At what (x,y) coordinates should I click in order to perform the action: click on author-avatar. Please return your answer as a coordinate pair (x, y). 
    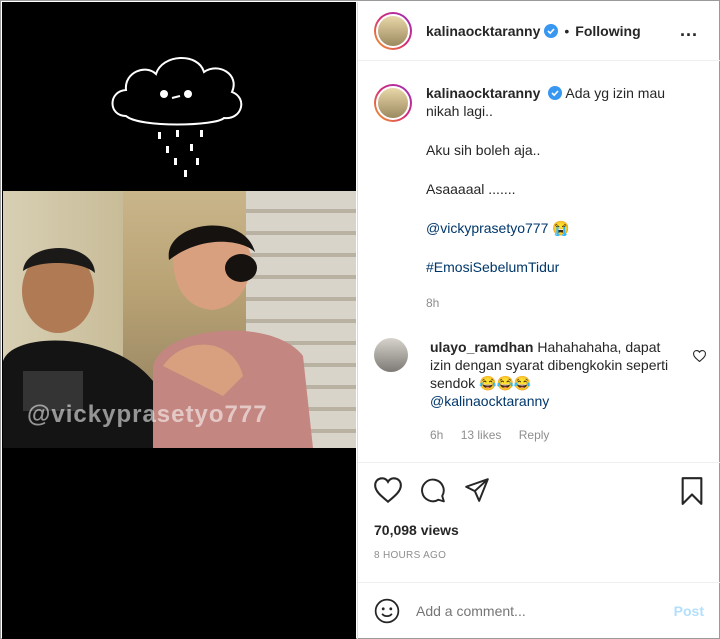
    Looking at the image, I should click on (393, 31).